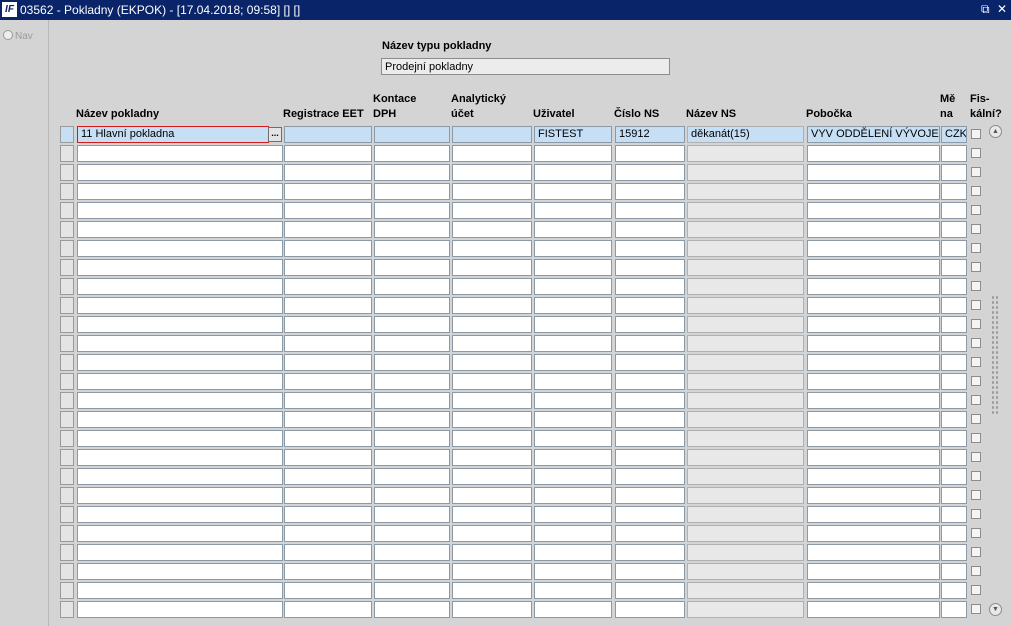  What do you see at coordinates (995, 609) in the screenshot?
I see `scroll-down-icon: ▼` at bounding box center [995, 609].